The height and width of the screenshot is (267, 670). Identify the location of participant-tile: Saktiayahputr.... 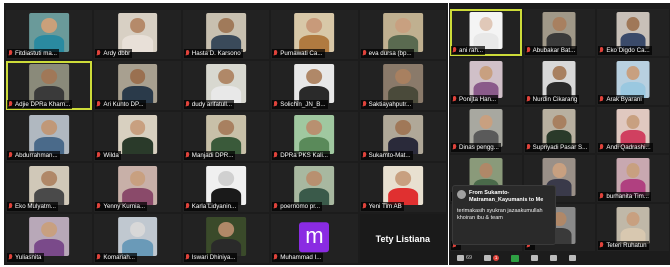
(402, 85).